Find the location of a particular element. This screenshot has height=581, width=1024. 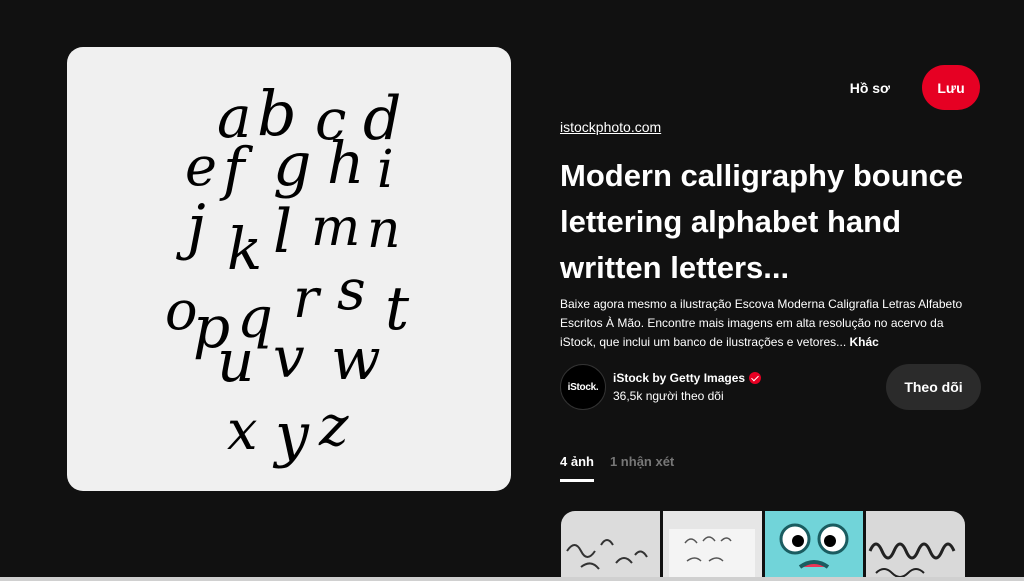

letter-h: h is located at coordinates (345, 163).